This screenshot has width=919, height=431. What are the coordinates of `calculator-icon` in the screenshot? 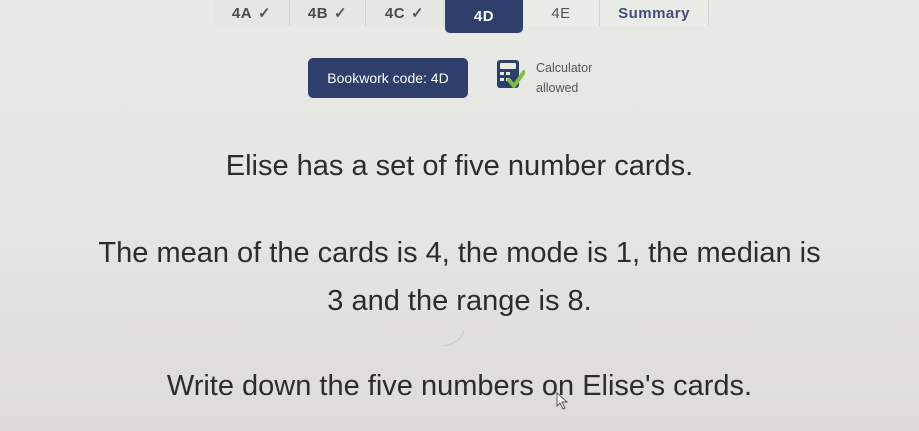 It's located at (511, 74).